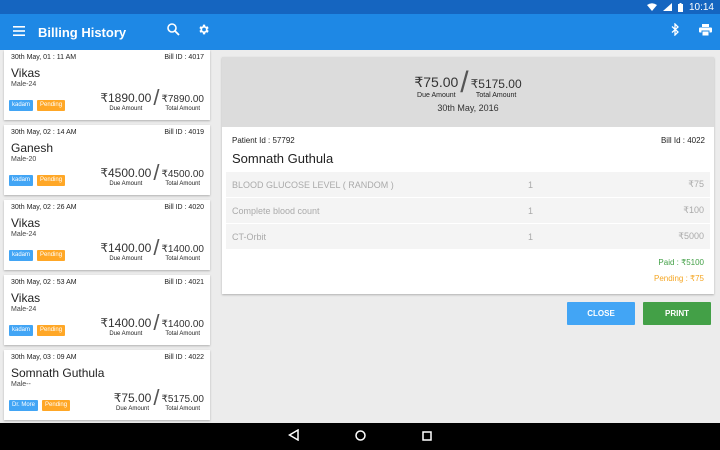 Image resolution: width=720 pixels, height=450 pixels. Describe the element at coordinates (496, 95) in the screenshot. I see `detail-total-label: Total Amount` at that location.